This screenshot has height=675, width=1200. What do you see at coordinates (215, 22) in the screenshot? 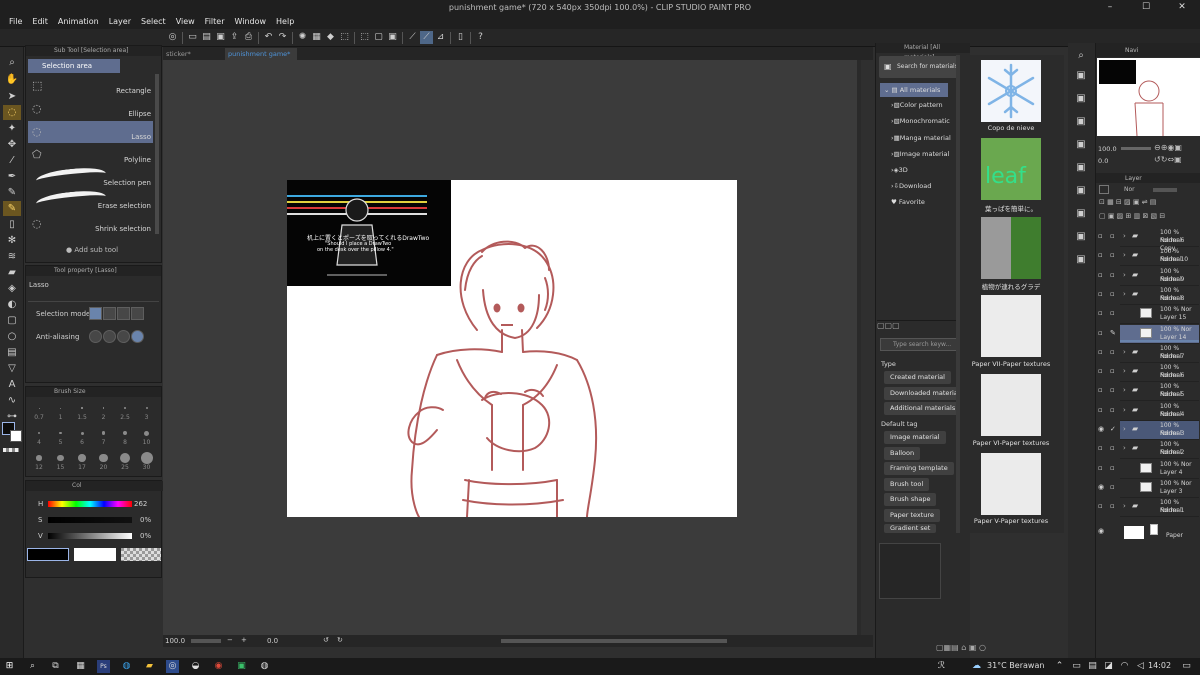
I see `menu-filter: Filter` at bounding box center [215, 22].